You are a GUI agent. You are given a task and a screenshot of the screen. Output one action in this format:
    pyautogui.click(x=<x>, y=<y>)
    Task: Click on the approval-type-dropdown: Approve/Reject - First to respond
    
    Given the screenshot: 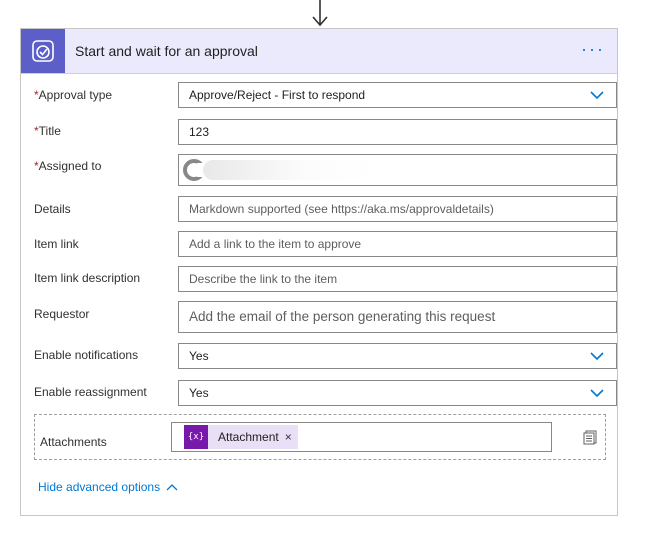 What is the action you would take?
    pyautogui.click(x=397, y=95)
    